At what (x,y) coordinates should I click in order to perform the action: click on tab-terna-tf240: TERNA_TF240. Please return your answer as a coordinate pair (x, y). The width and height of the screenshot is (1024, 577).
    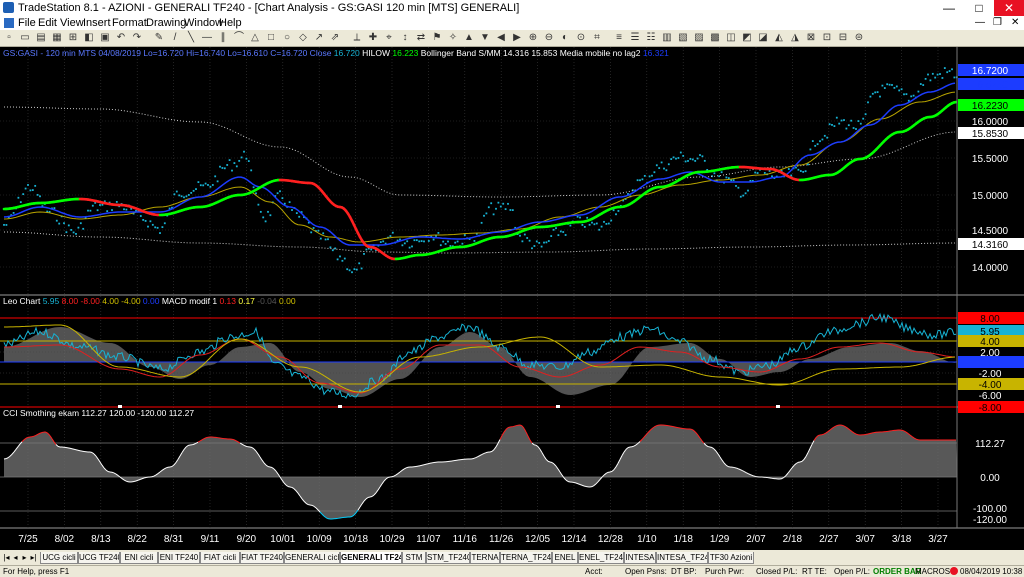
    Looking at the image, I should click on (526, 558).